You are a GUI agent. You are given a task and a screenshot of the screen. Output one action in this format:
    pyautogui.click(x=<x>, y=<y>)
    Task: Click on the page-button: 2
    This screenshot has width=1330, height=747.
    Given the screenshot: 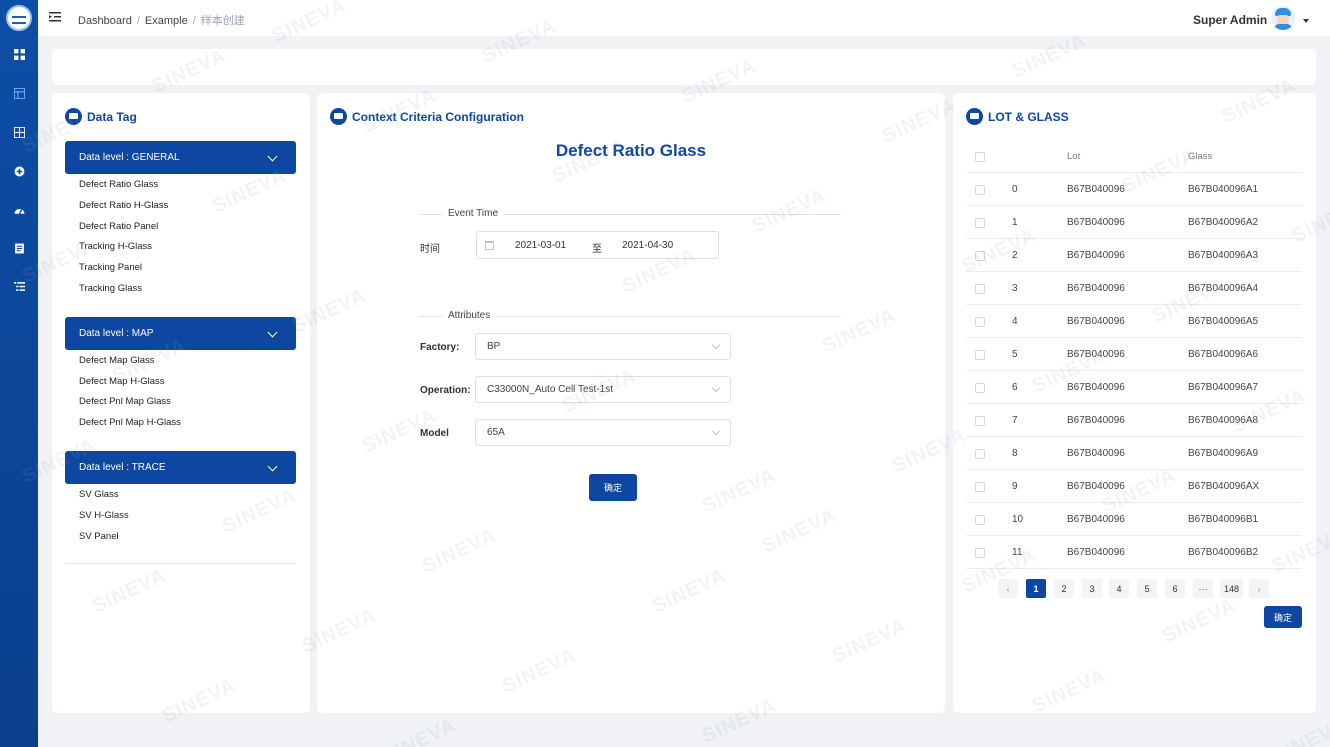 What is the action you would take?
    pyautogui.click(x=1064, y=588)
    